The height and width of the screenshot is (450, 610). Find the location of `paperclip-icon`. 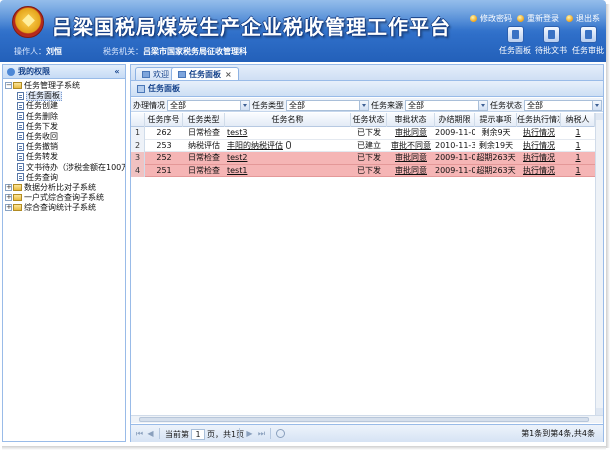

paperclip-icon is located at coordinates (288, 145).